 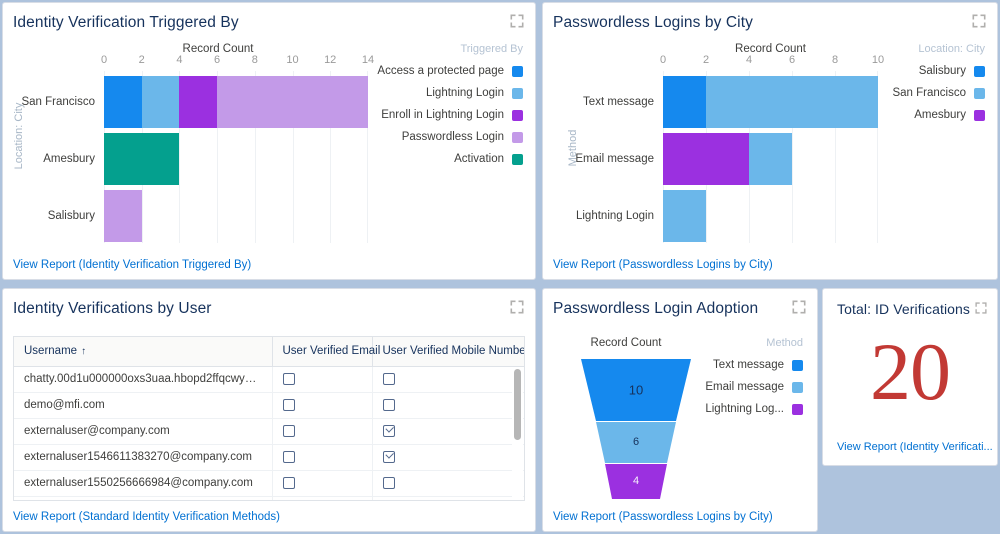 I want to click on bar-row: Text message, so click(x=730, y=102).